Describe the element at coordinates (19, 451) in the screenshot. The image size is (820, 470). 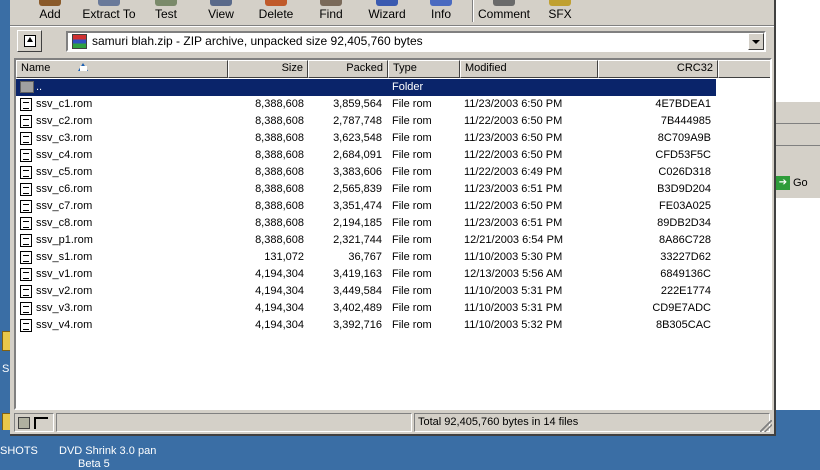
I see `desktop-icon-shots: SHOTS` at that location.